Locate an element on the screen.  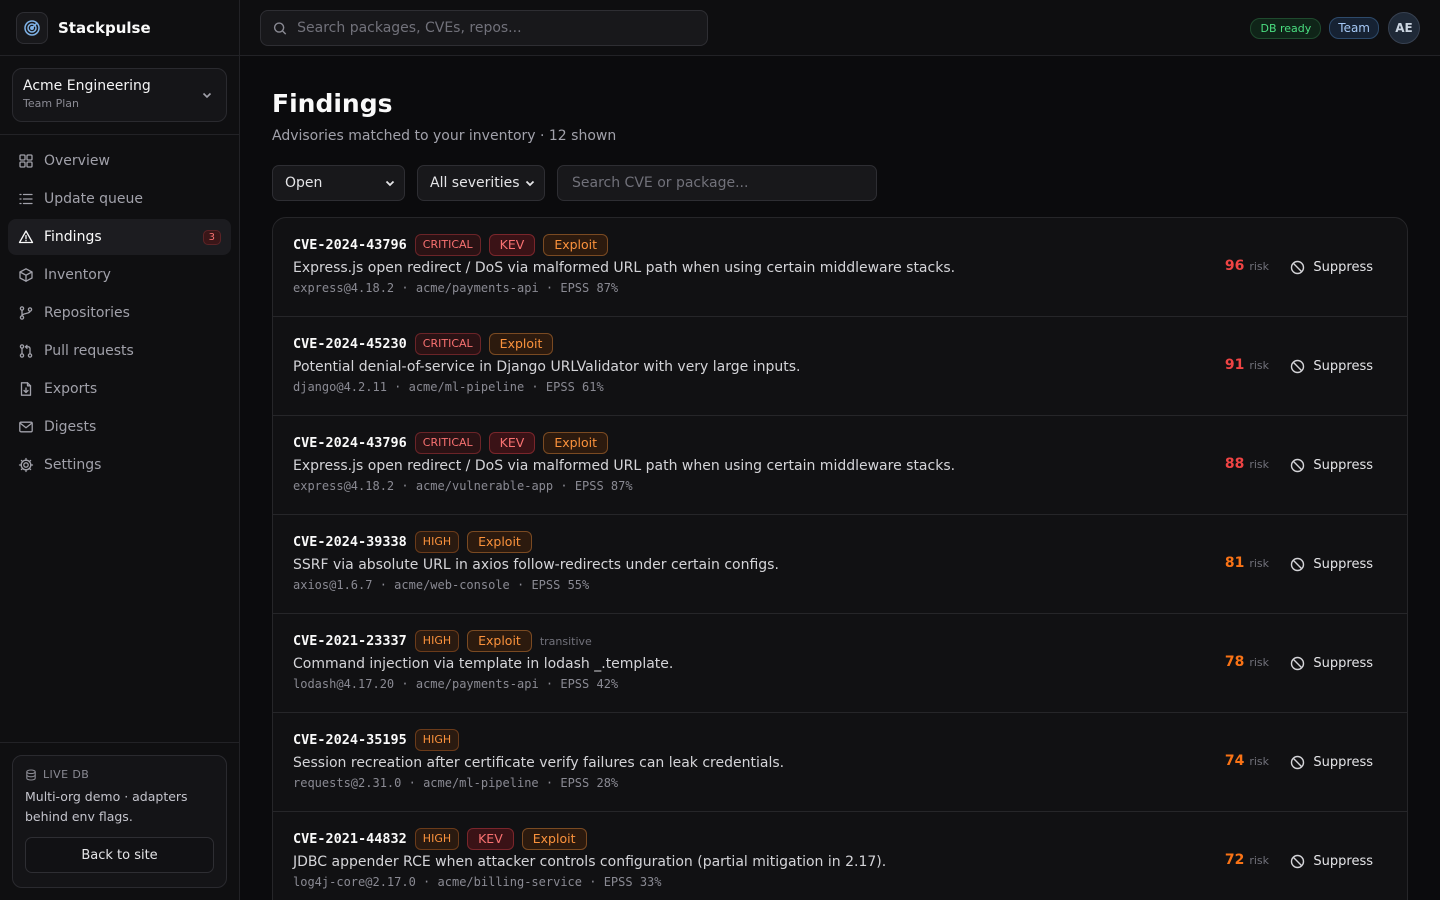
sidebar-item-label: Inventory is located at coordinates (77, 275).